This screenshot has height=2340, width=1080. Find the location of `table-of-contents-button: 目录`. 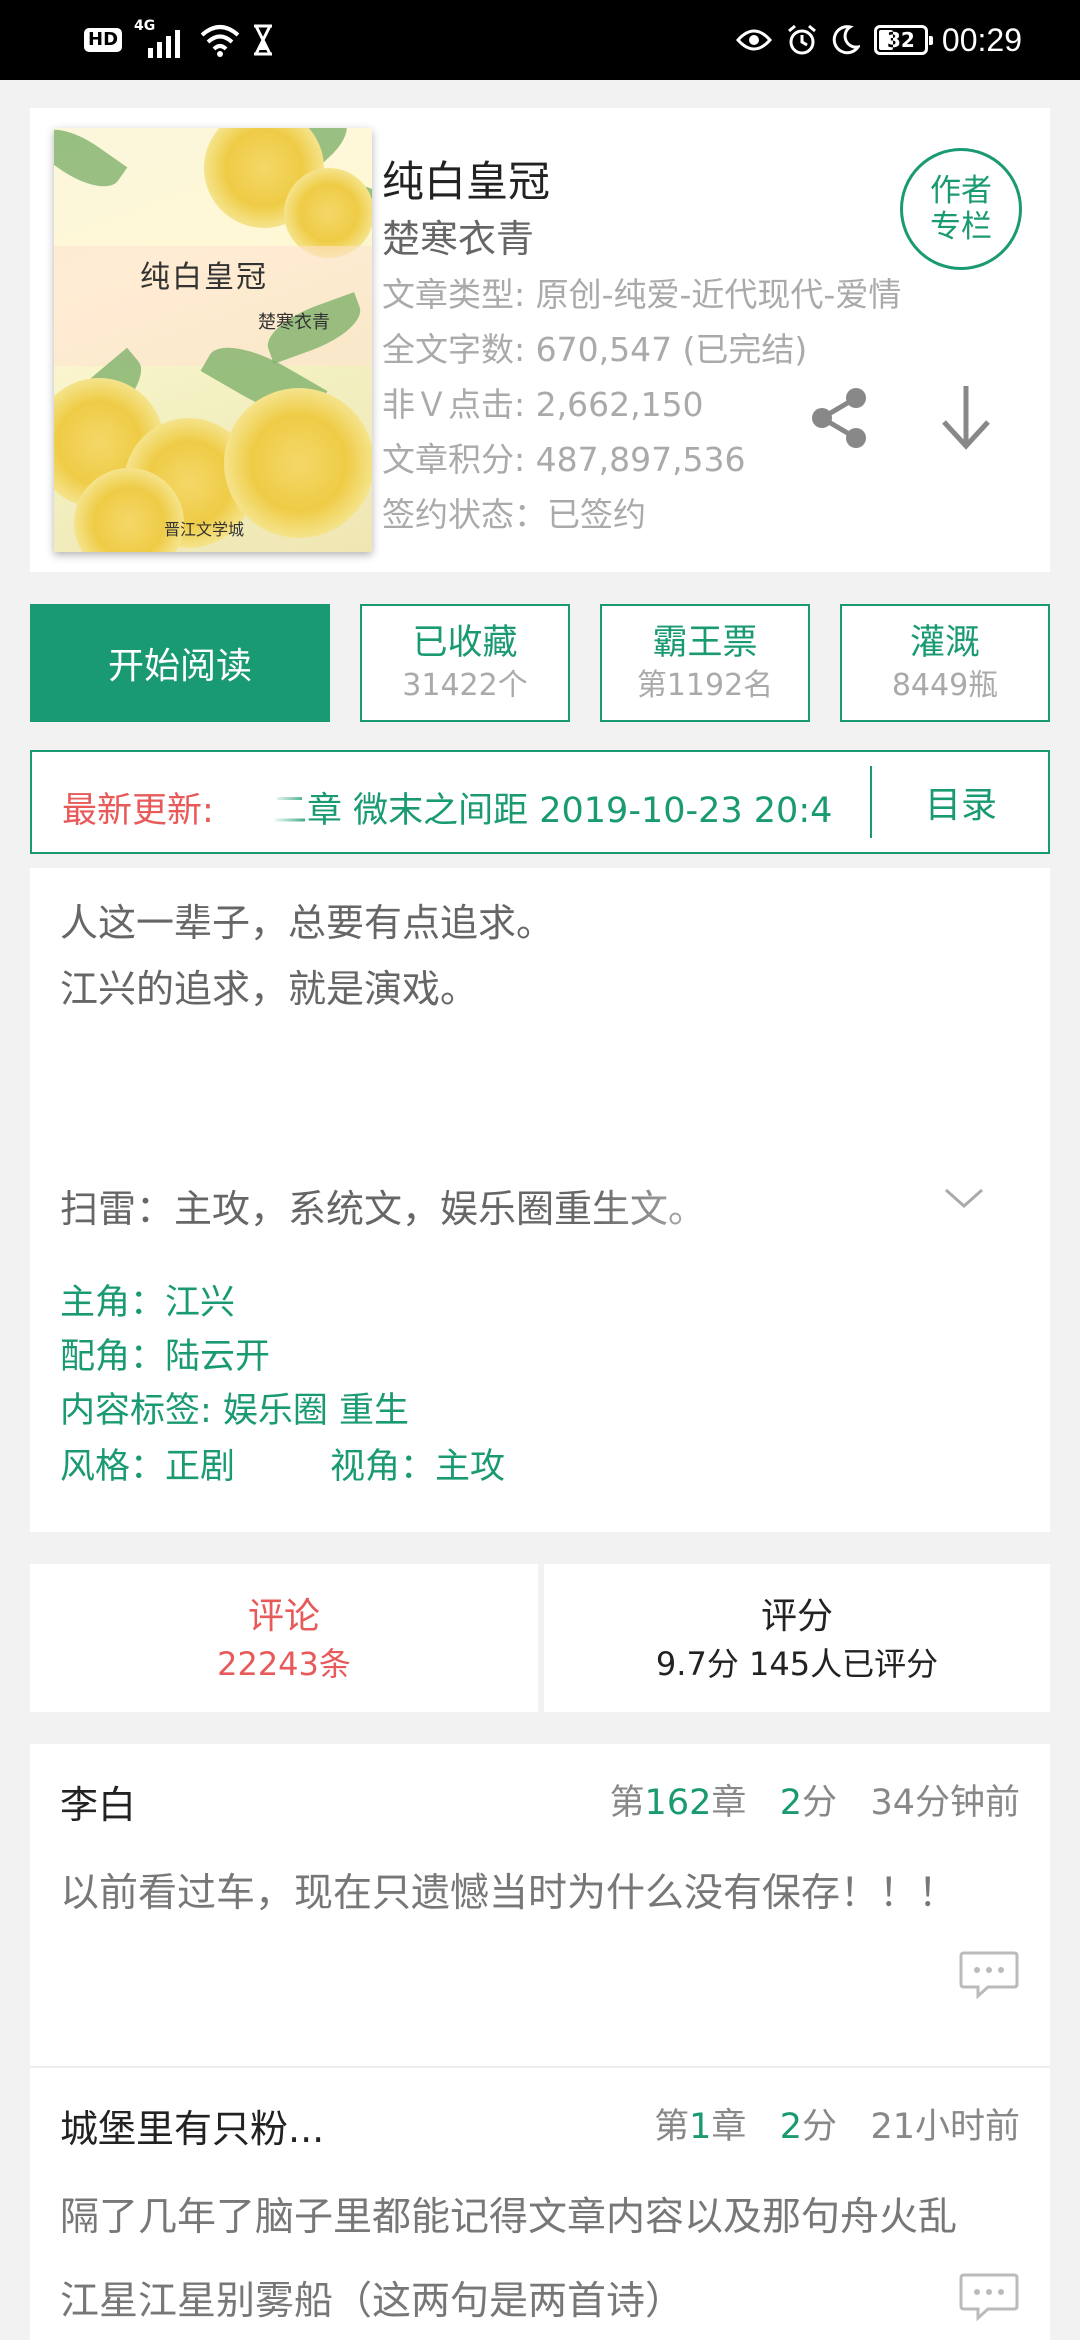

table-of-contents-button: 目录 is located at coordinates (961, 802).